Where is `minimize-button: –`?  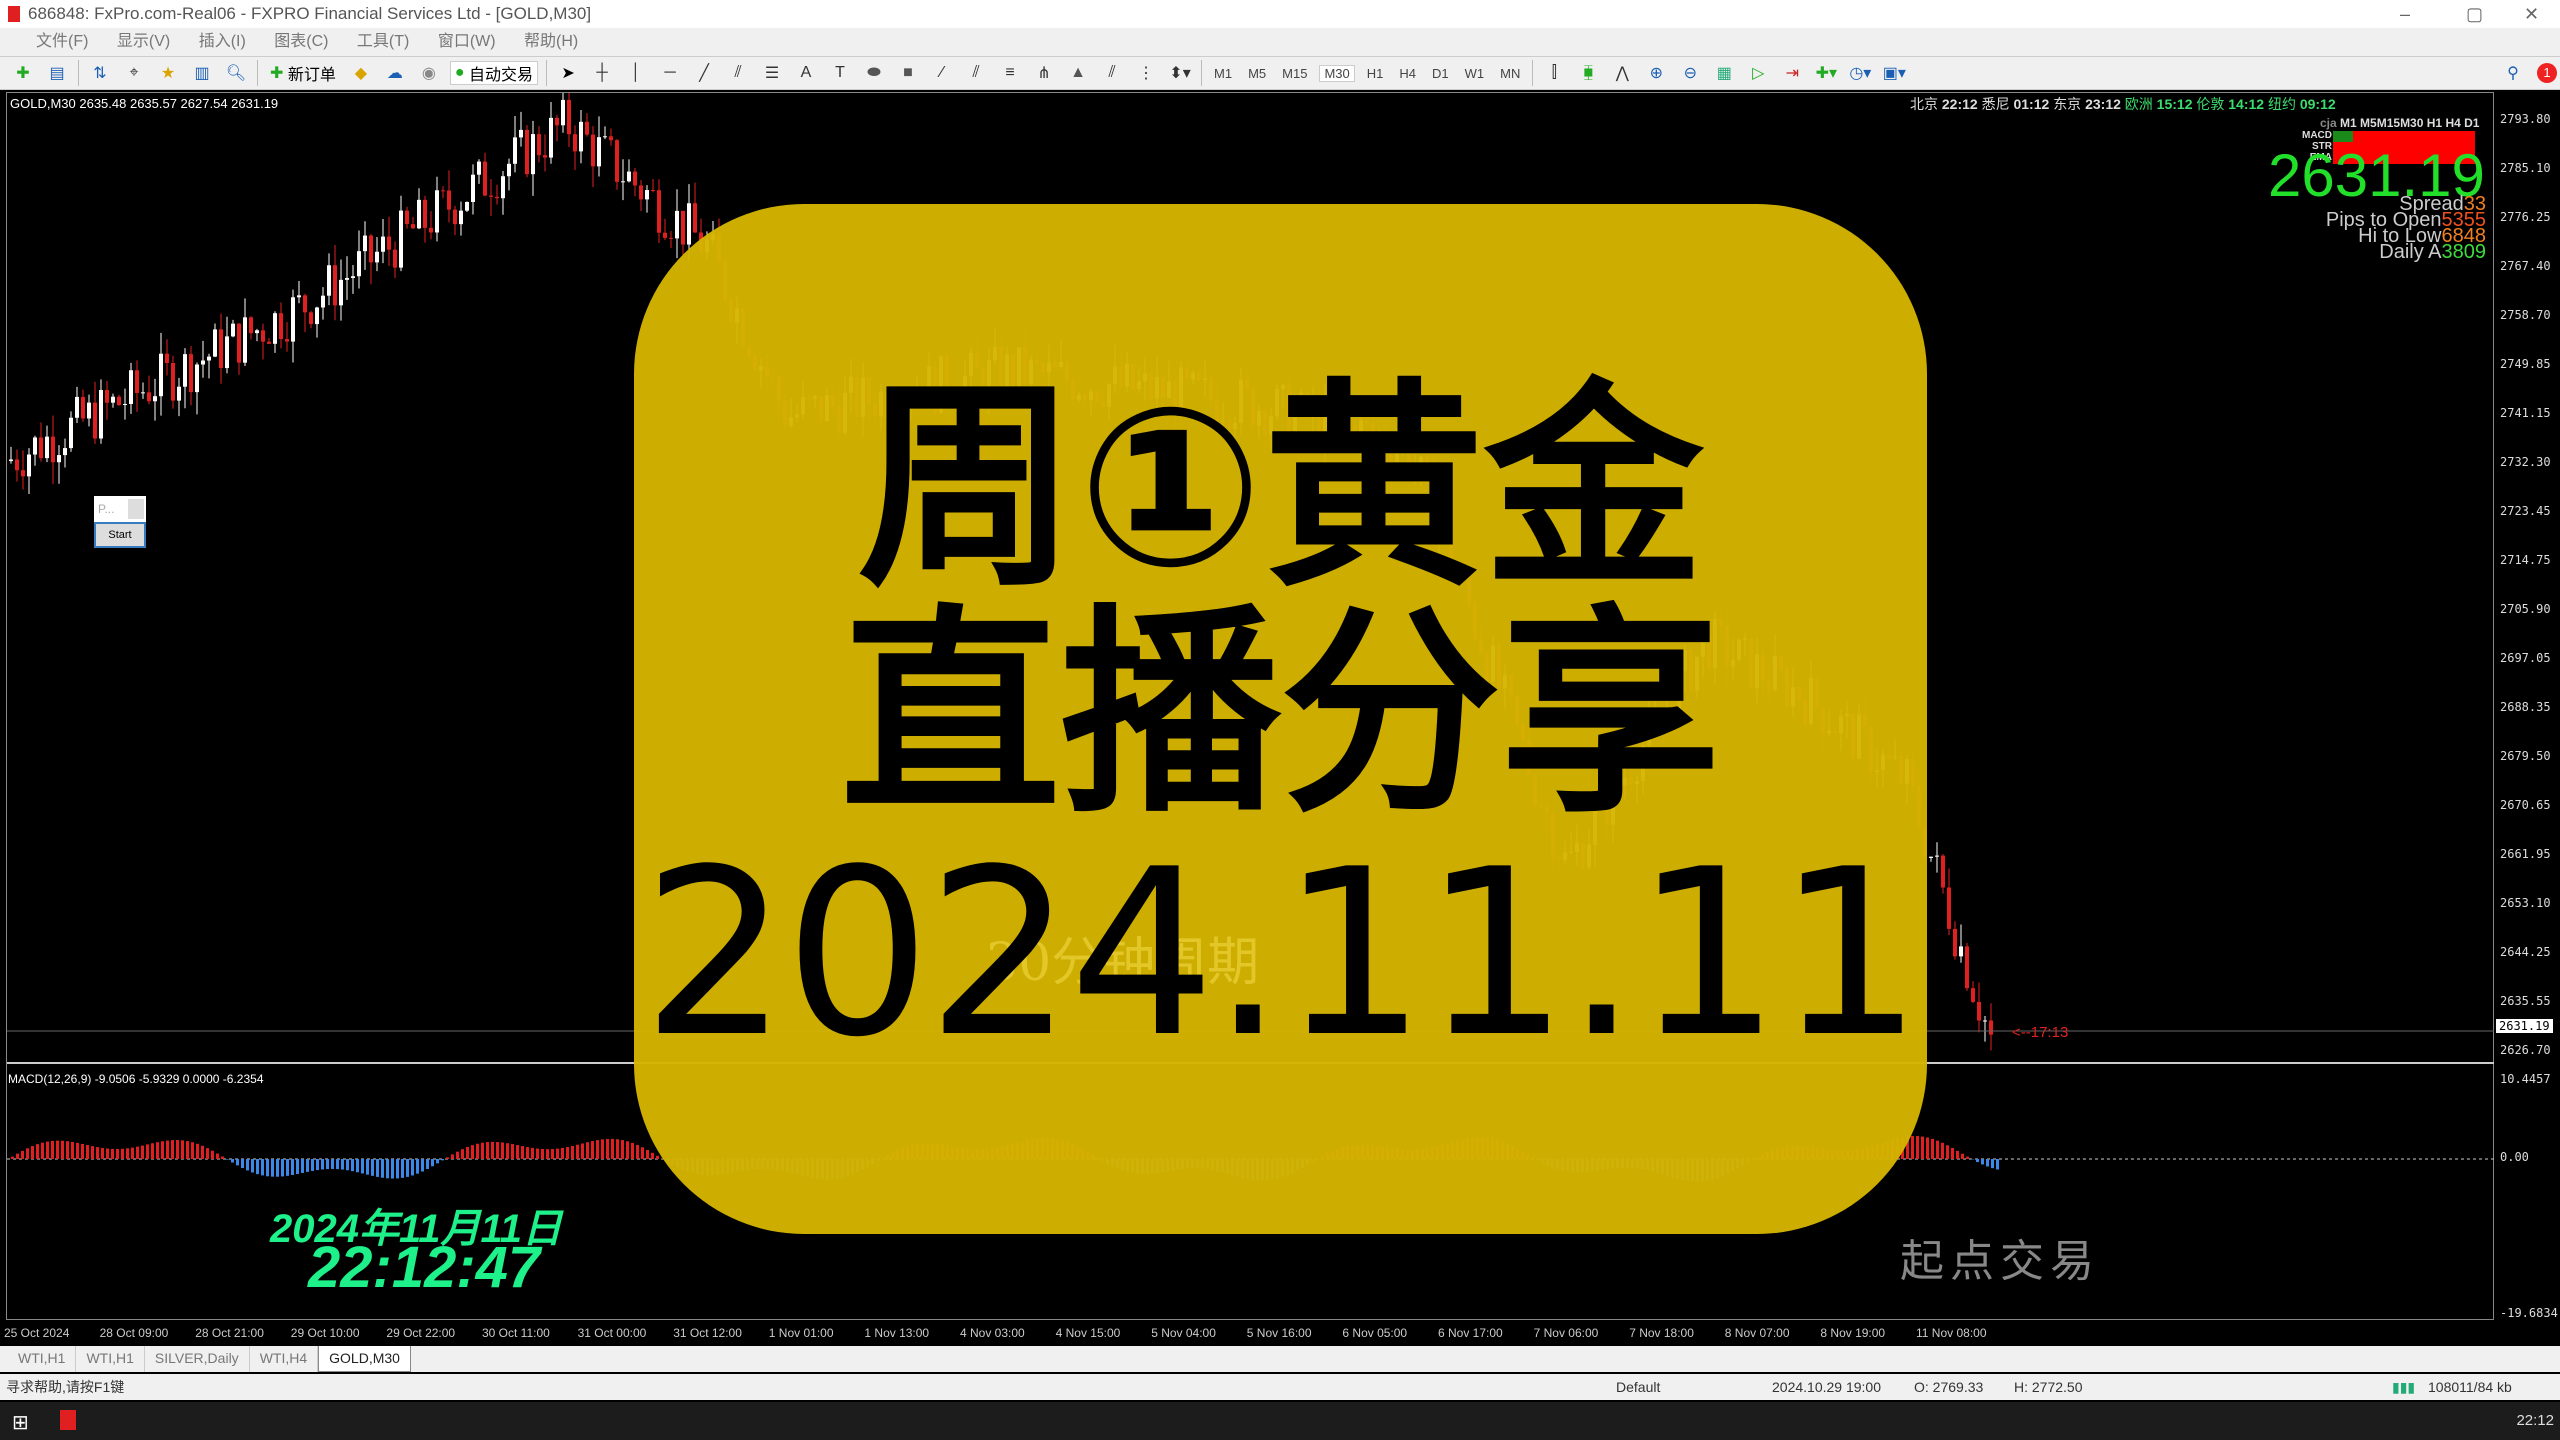
minimize-button: – is located at coordinates (2405, 14).